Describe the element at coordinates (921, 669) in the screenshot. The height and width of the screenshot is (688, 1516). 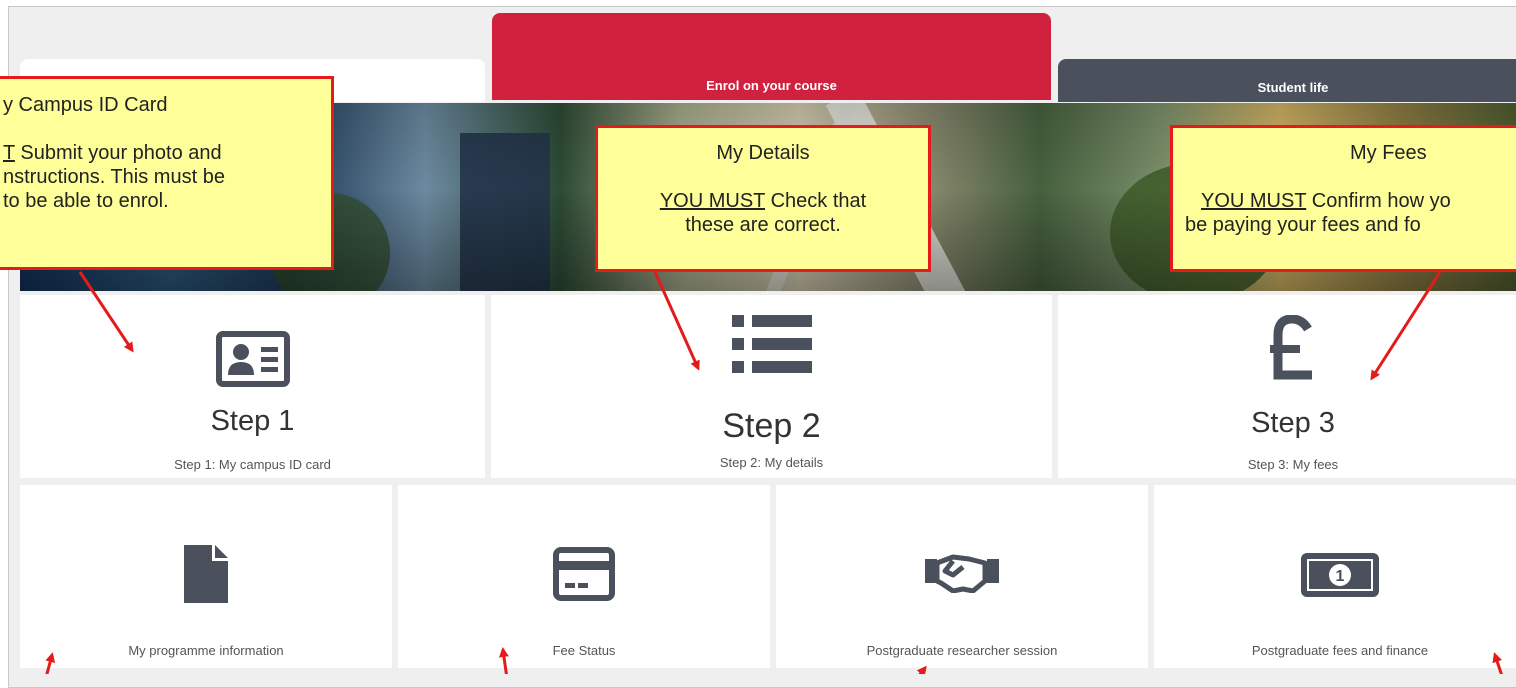
I see `arrow-to-researcher-tile` at that location.